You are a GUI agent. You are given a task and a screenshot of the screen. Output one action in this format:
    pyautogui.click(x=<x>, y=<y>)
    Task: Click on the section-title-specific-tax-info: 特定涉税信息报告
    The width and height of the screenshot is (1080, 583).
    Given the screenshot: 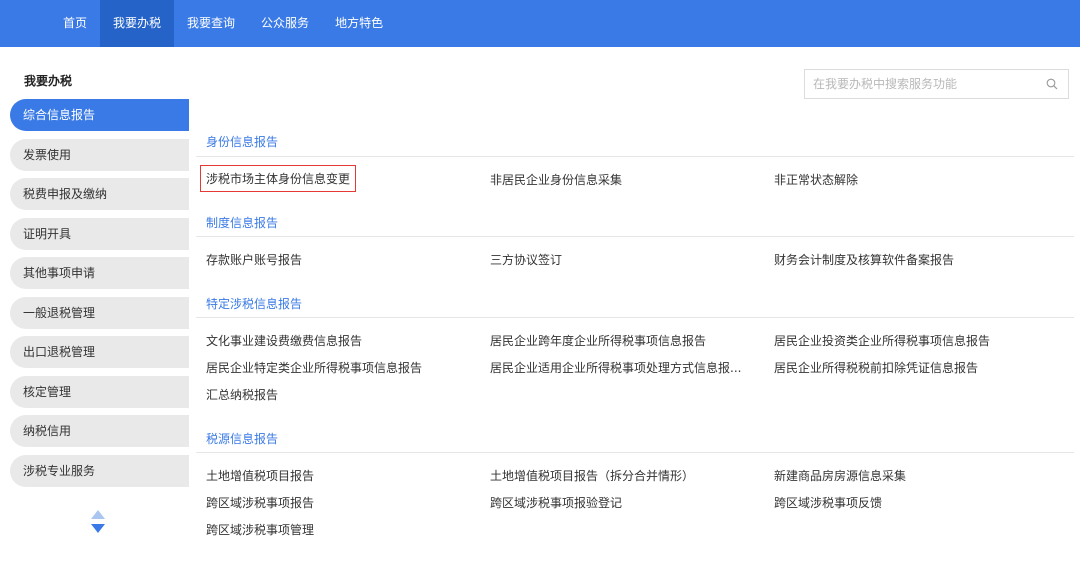 What is the action you would take?
    pyautogui.click(x=254, y=304)
    